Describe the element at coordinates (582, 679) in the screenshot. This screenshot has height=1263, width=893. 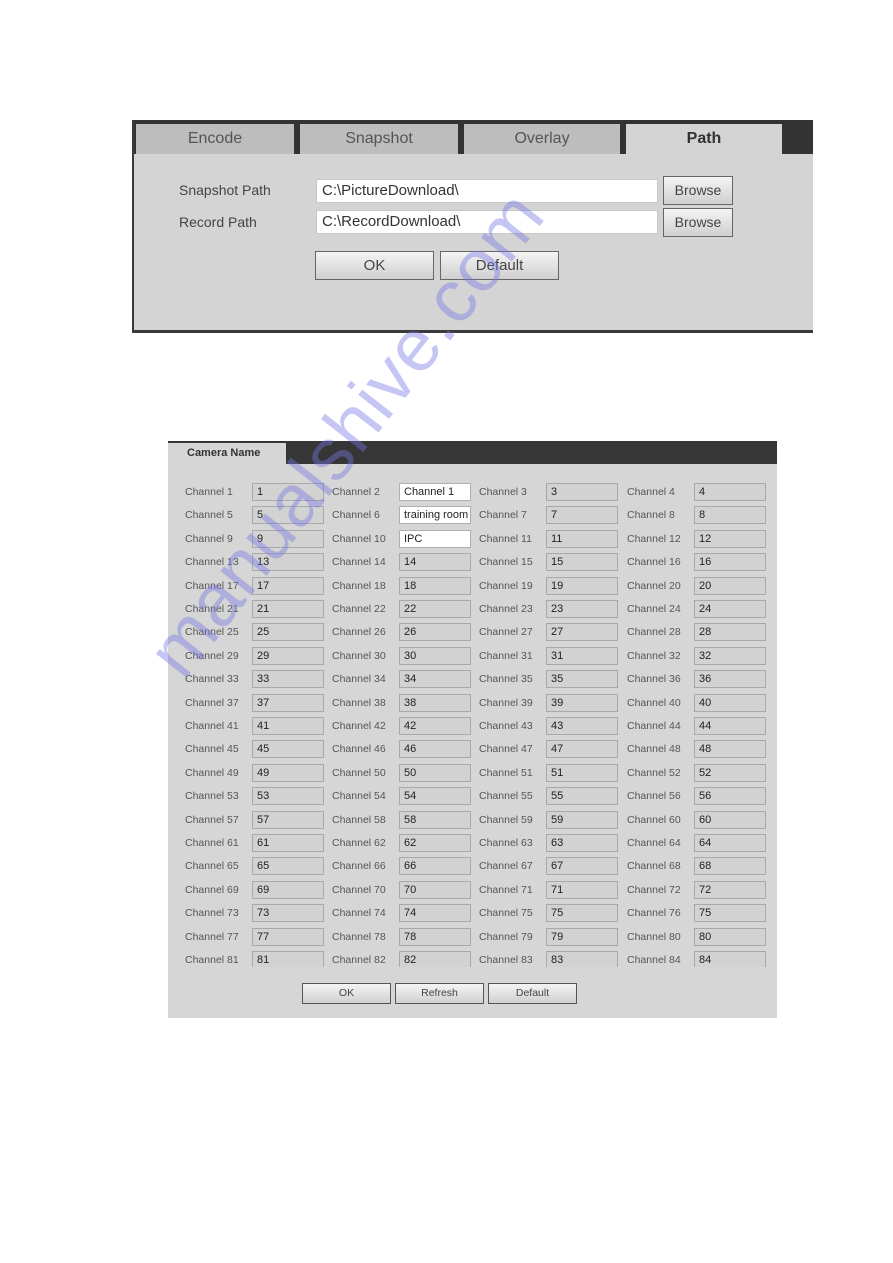
I see `channel-name-input: 35` at that location.